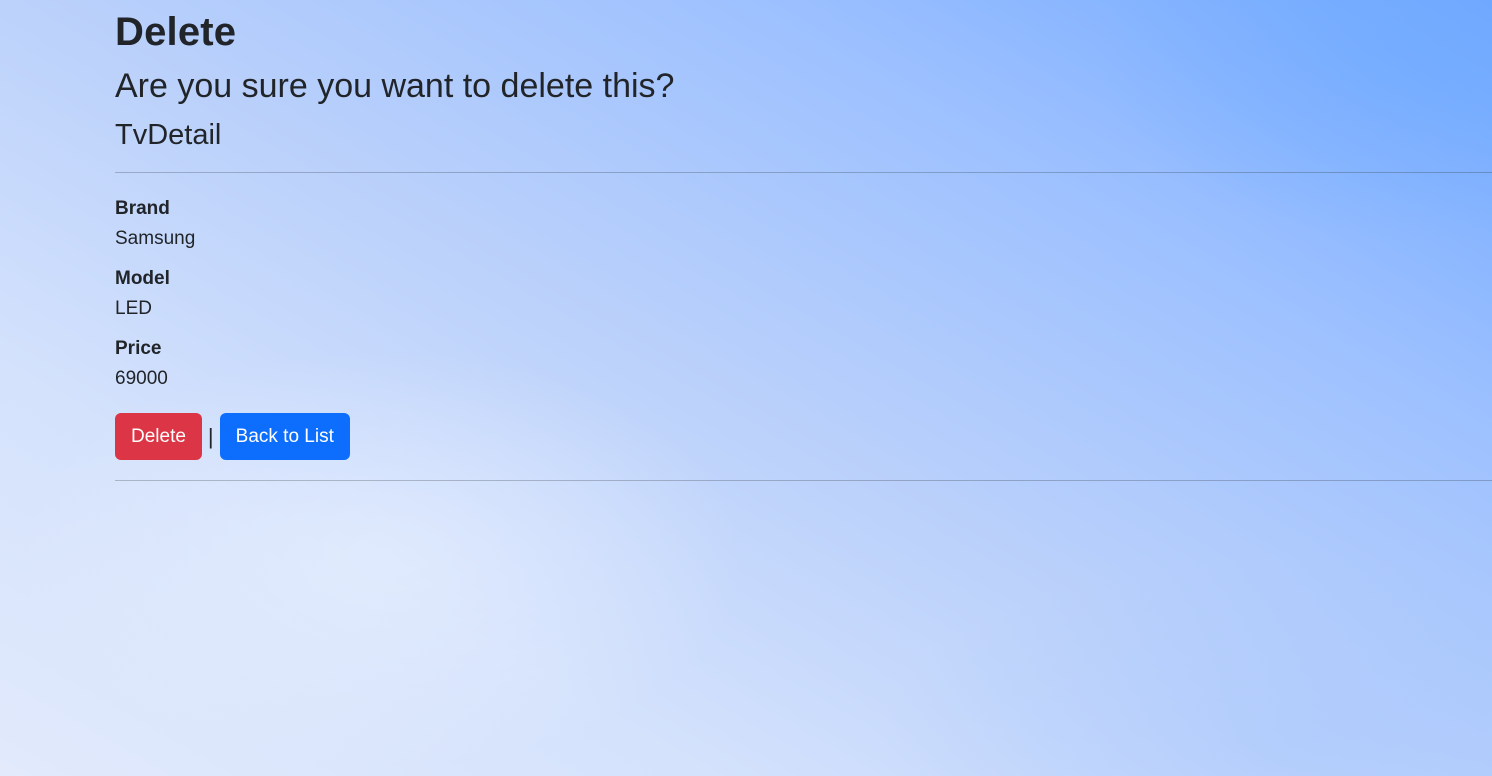 The width and height of the screenshot is (1492, 776). What do you see at coordinates (803, 172) in the screenshot?
I see `top-divider` at bounding box center [803, 172].